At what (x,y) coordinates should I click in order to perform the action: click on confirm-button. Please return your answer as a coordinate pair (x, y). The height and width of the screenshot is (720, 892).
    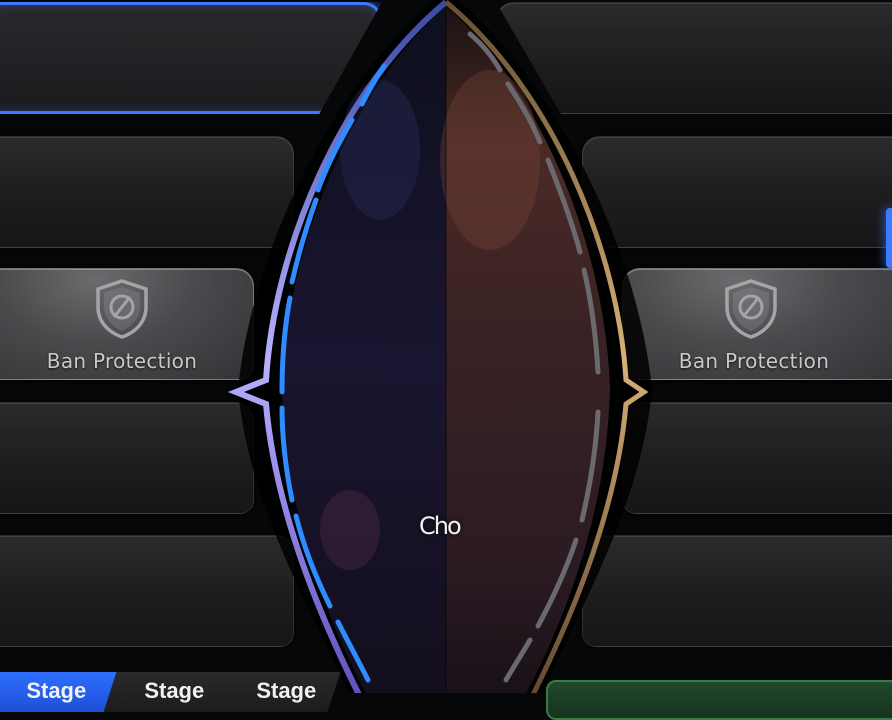
    Looking at the image, I should click on (719, 700).